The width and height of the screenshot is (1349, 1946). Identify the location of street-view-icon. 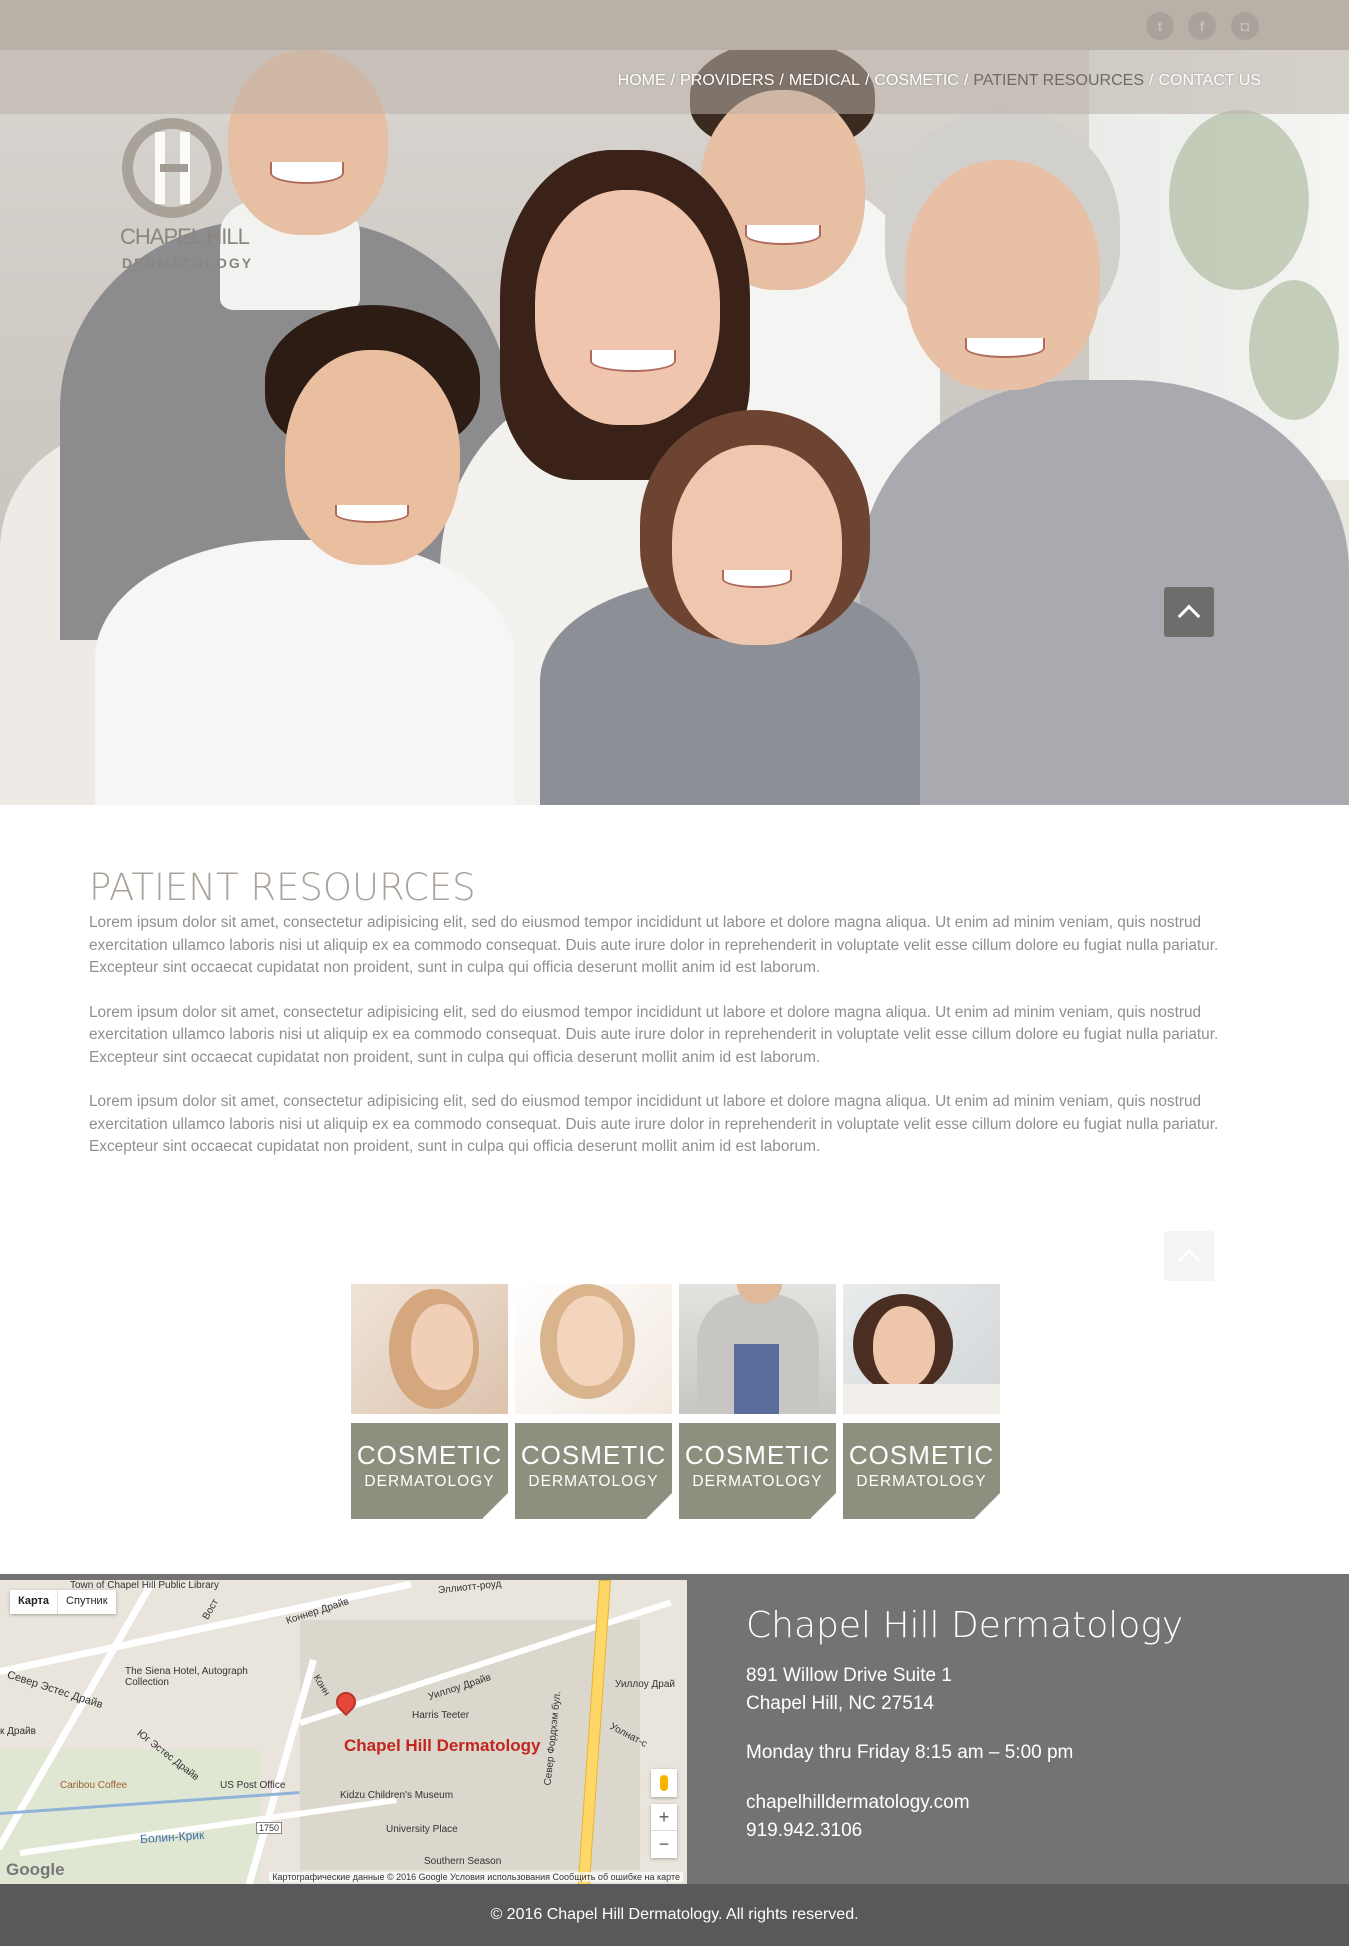
(664, 1783).